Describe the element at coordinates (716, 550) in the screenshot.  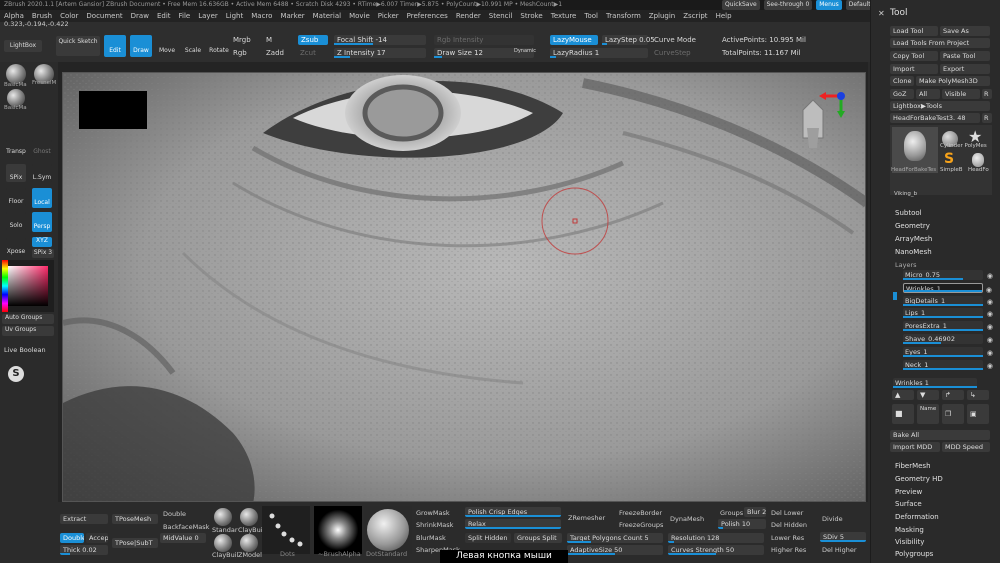
I see `curves-strength-slider: Curves Strength 50` at that location.